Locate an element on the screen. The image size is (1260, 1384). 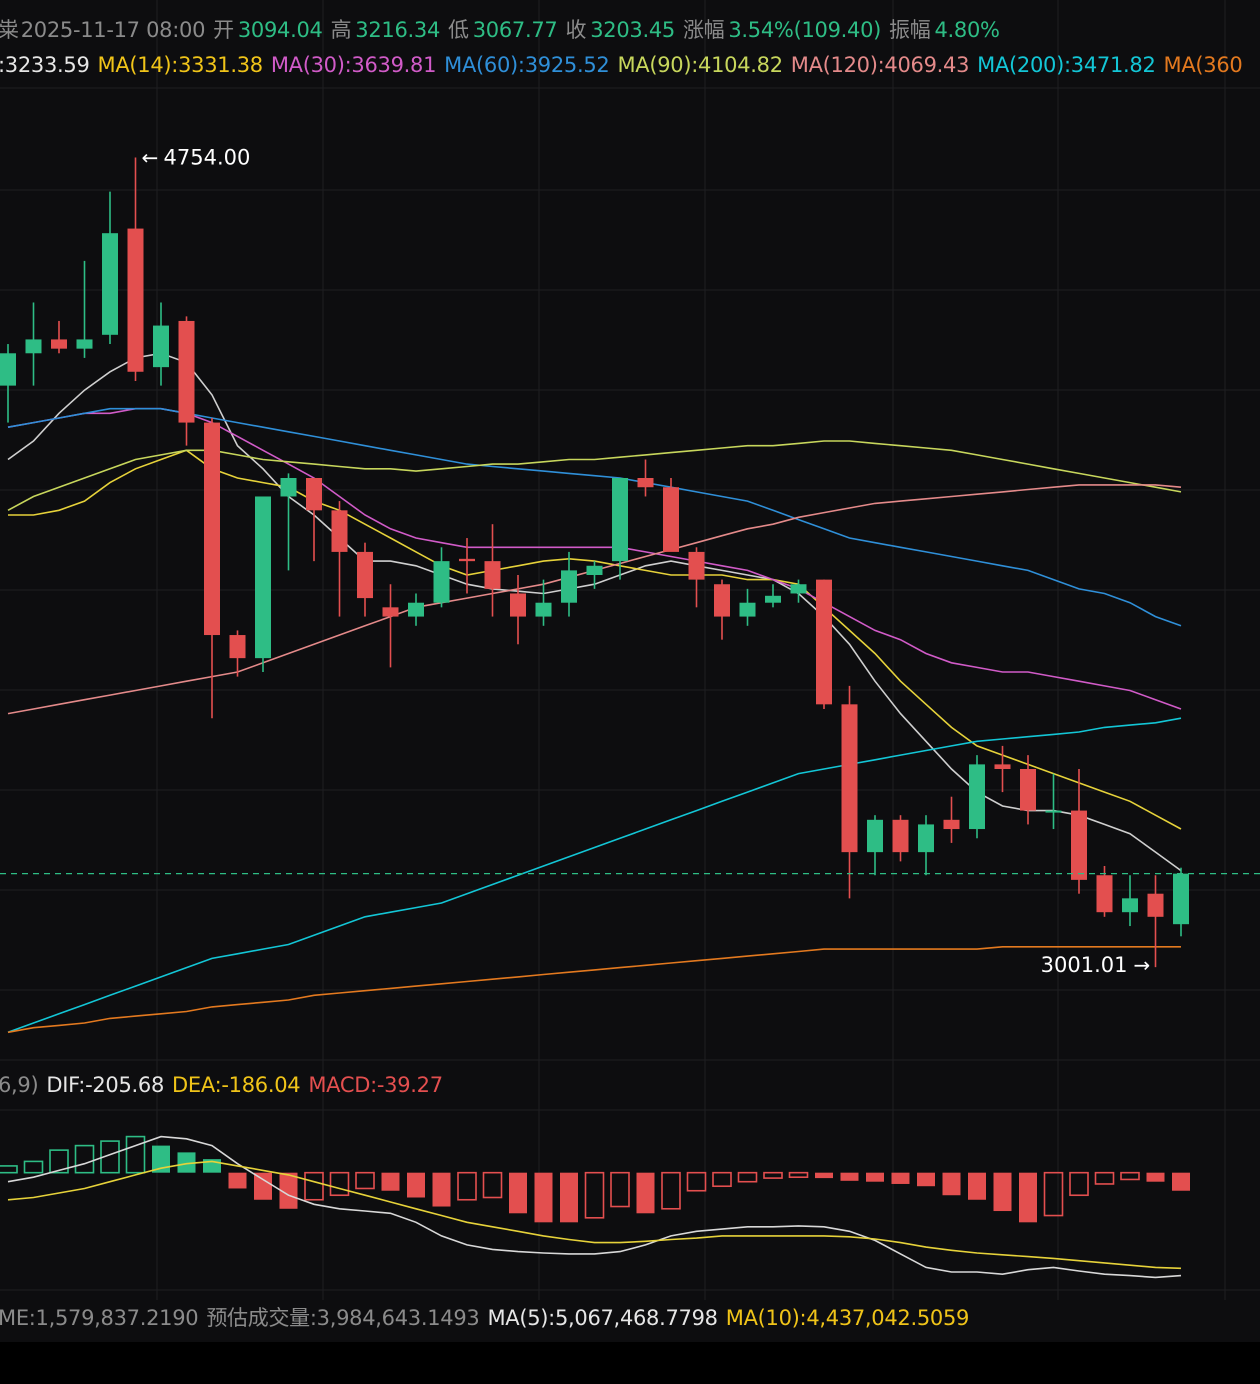
ma360-value: MA(360 is located at coordinates (1203, 65).